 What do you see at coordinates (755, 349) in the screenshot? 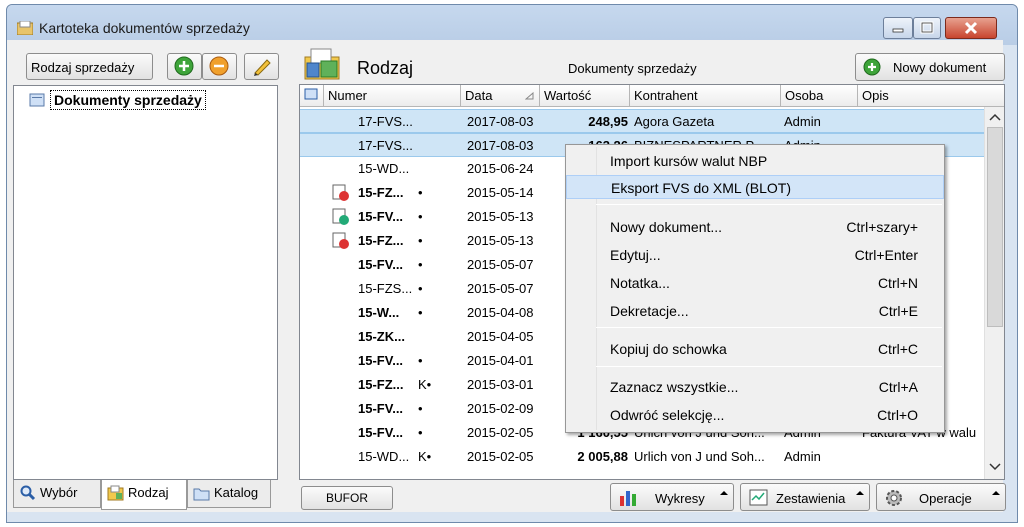
I see `menu-item-copy-to-clipboard: Kopiuj do schowka Ctrl+C` at bounding box center [755, 349].